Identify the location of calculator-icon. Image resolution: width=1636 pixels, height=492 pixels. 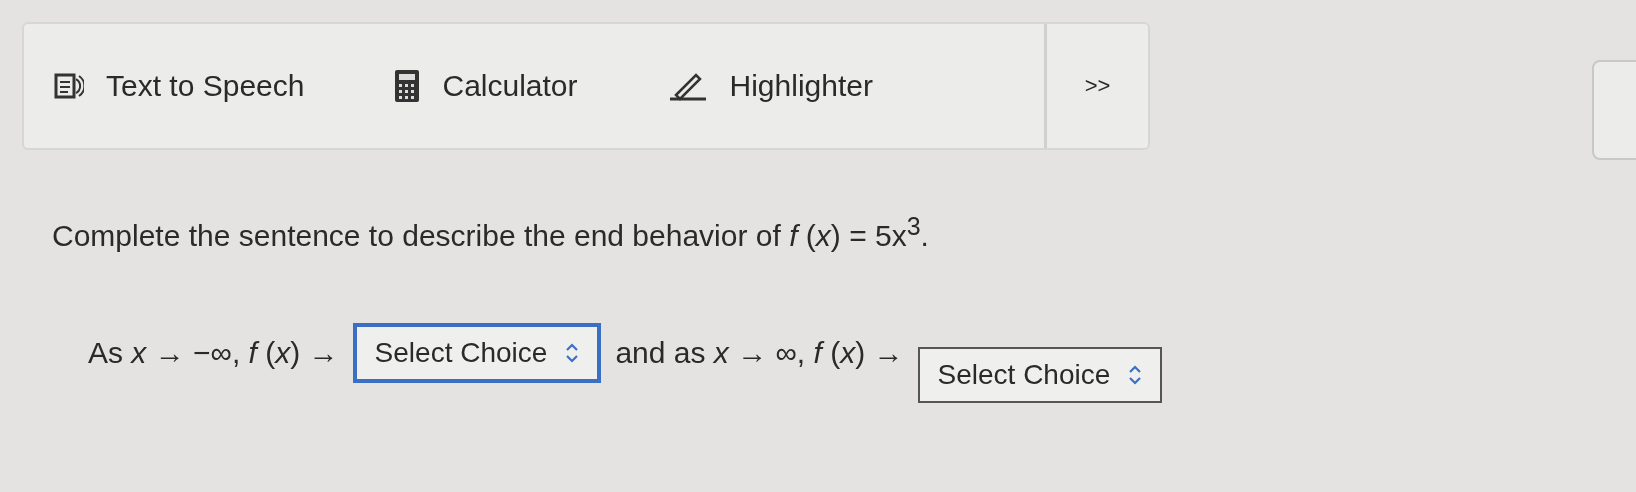
(407, 86).